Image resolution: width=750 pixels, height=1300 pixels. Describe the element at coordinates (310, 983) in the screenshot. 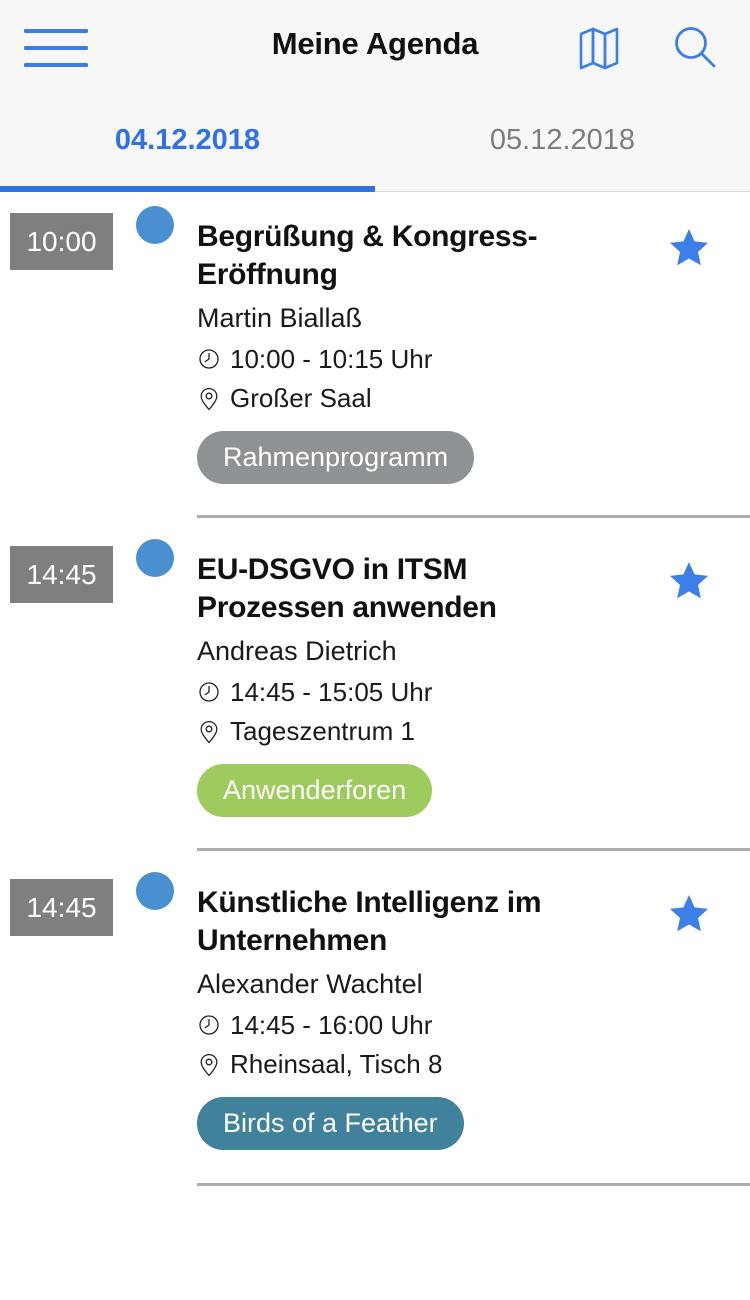

I see `event-speaker: Alexander Wachtel` at that location.